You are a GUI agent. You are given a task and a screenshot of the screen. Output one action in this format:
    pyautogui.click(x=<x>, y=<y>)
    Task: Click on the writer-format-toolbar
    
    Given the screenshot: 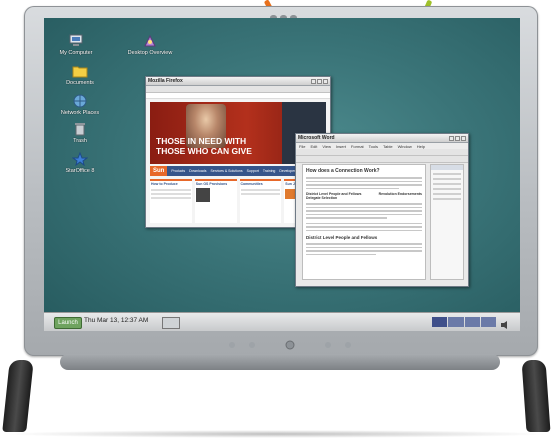 What is the action you would take?
    pyautogui.click(x=382, y=159)
    